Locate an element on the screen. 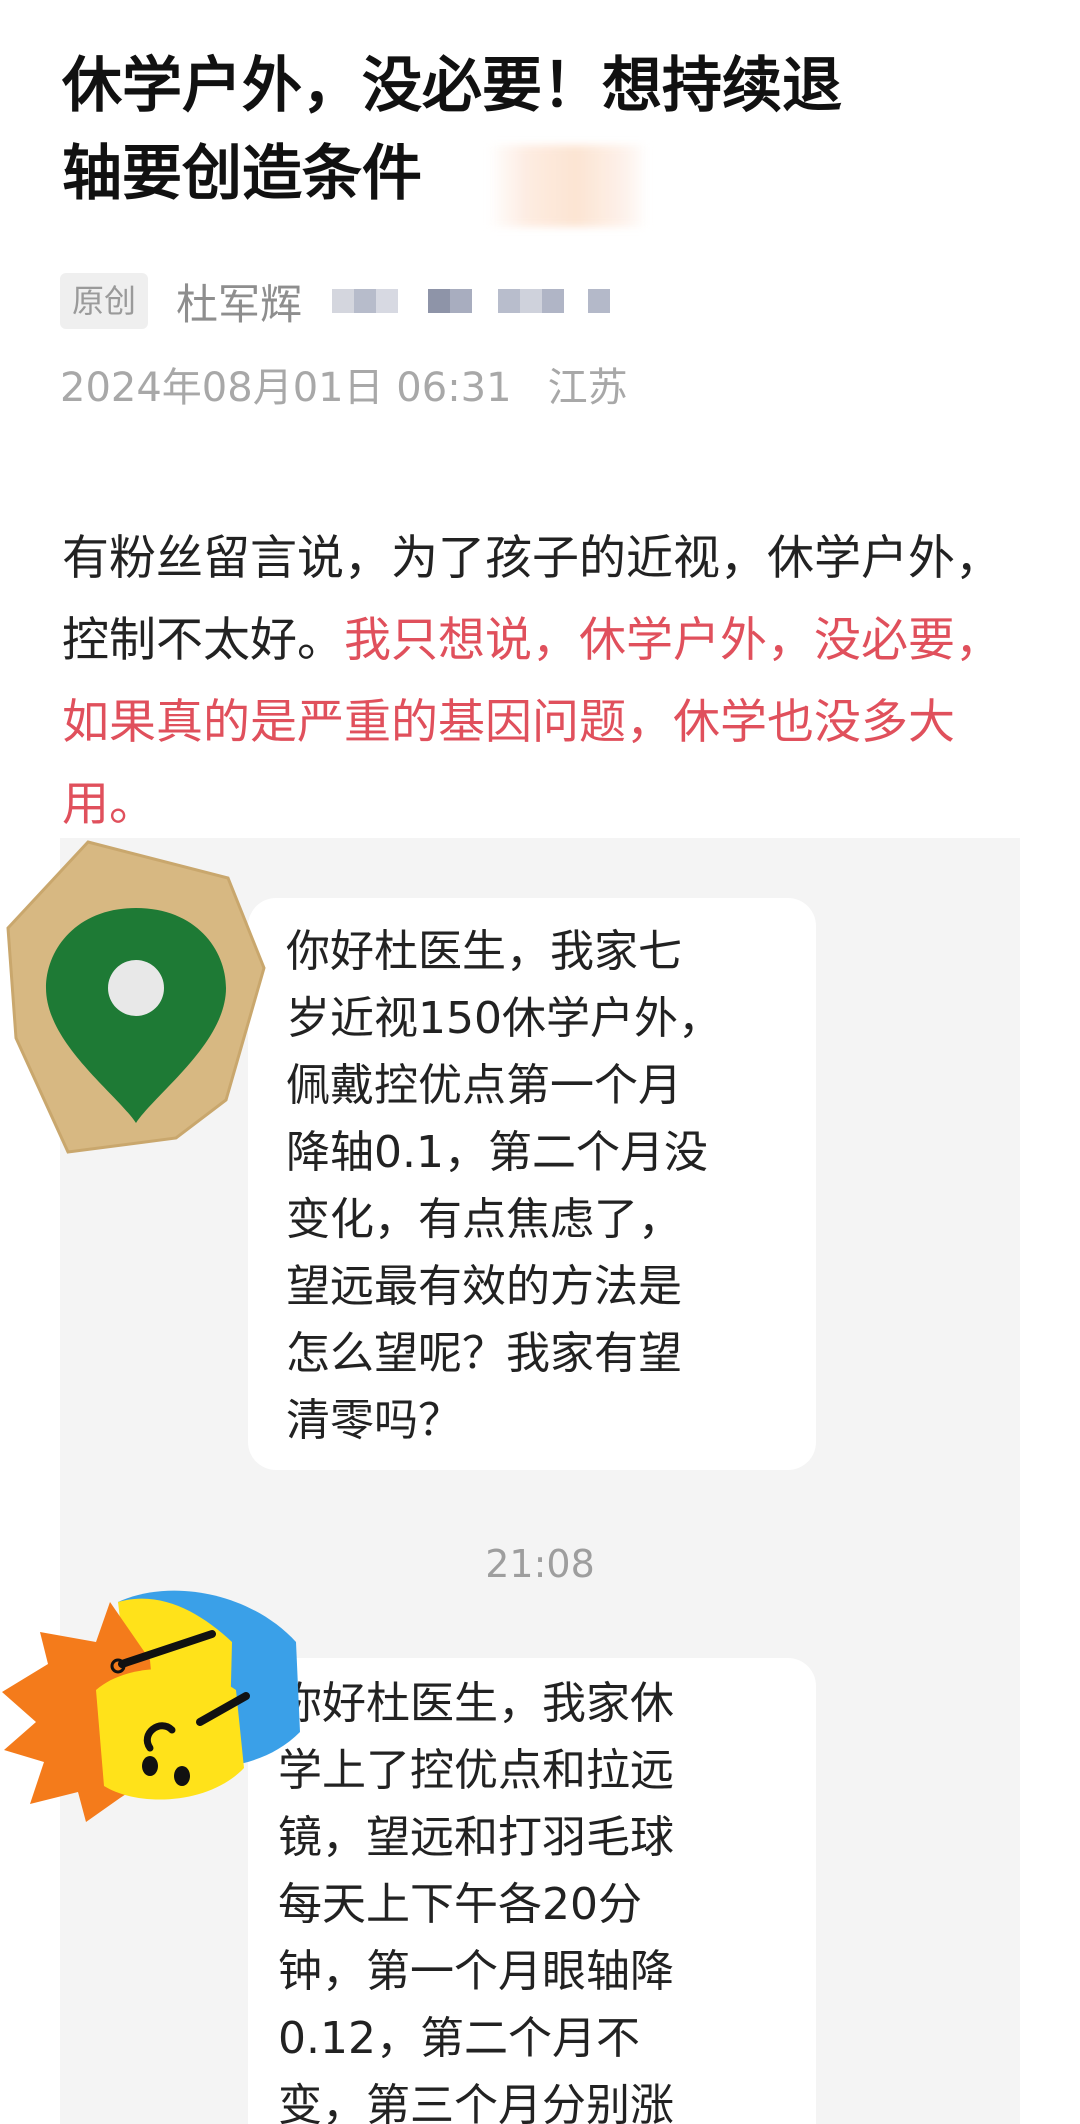 This screenshot has height=2124, width=1080. chat-line: 望远最有效的方法是 is located at coordinates (484, 1286).